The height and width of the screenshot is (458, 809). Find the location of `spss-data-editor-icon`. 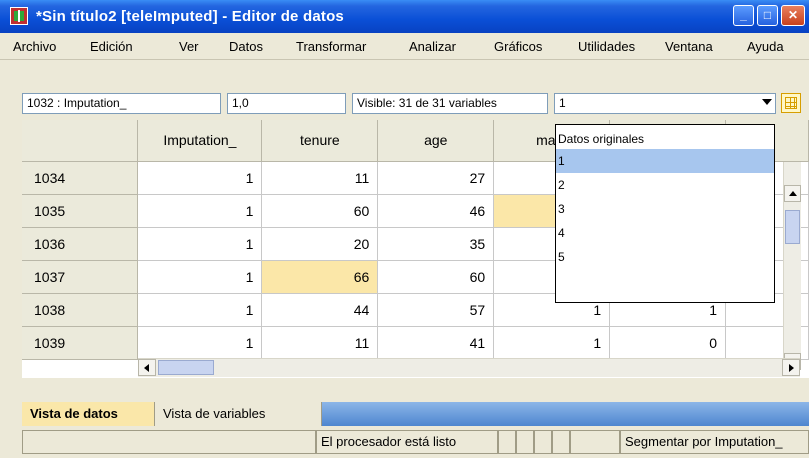

spss-data-editor-icon is located at coordinates (19, 16).